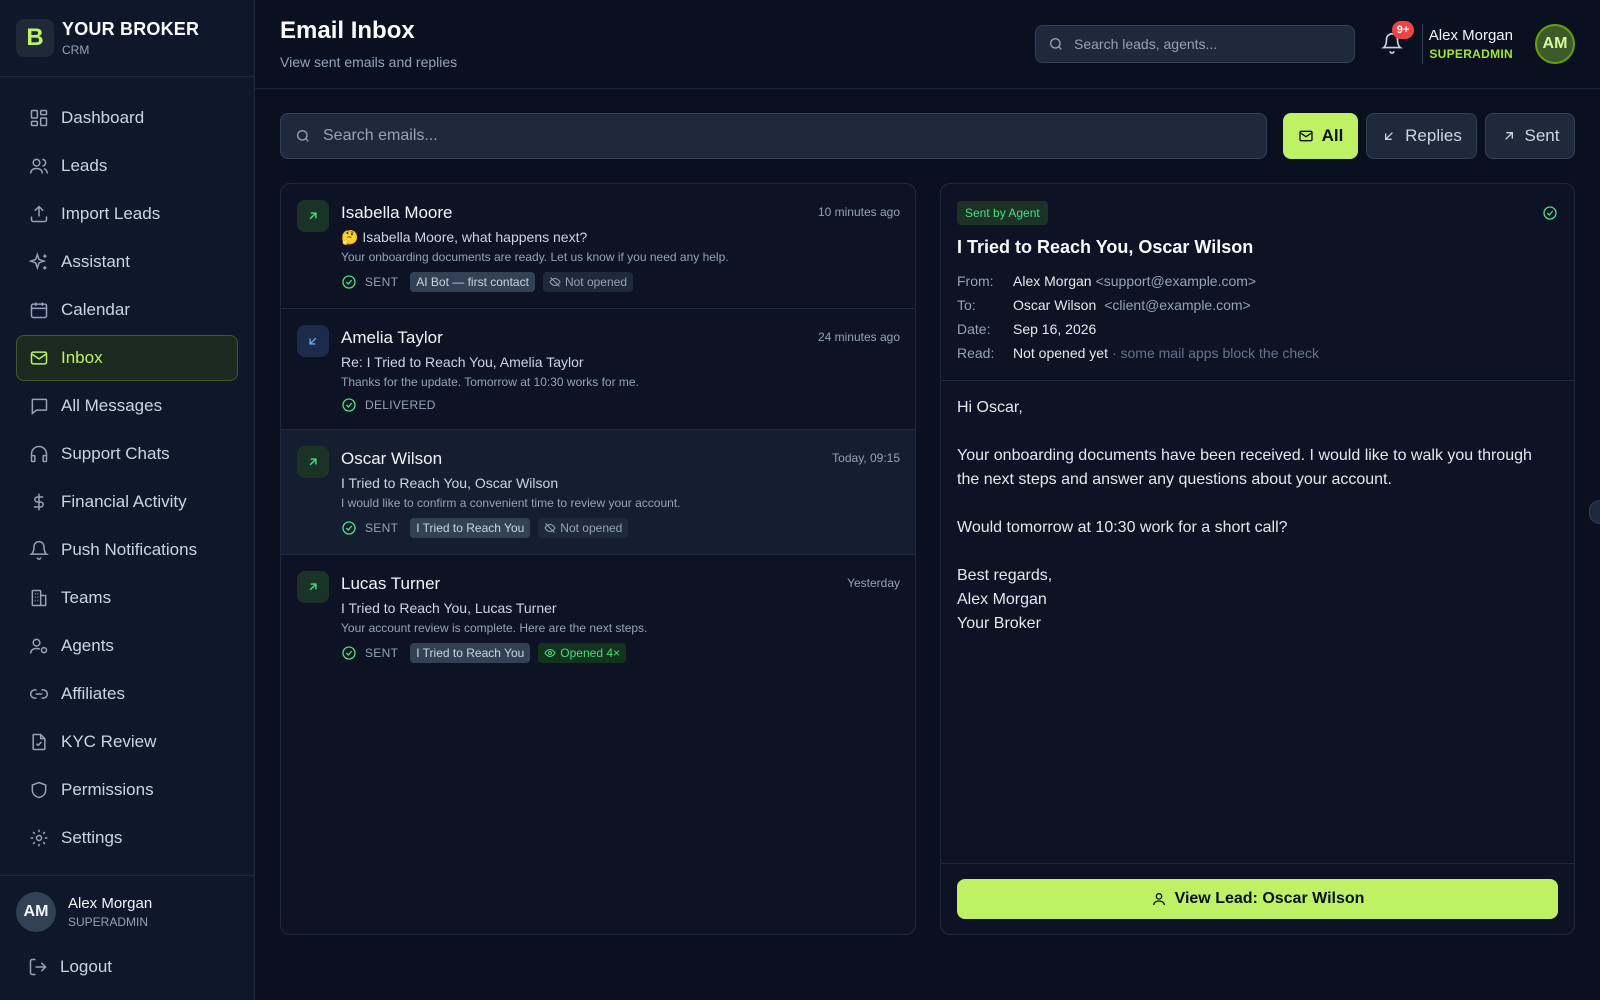 The width and height of the screenshot is (1600, 1000). Describe the element at coordinates (127, 838) in the screenshot. I see `sidebar-item-settings: Settings` at that location.